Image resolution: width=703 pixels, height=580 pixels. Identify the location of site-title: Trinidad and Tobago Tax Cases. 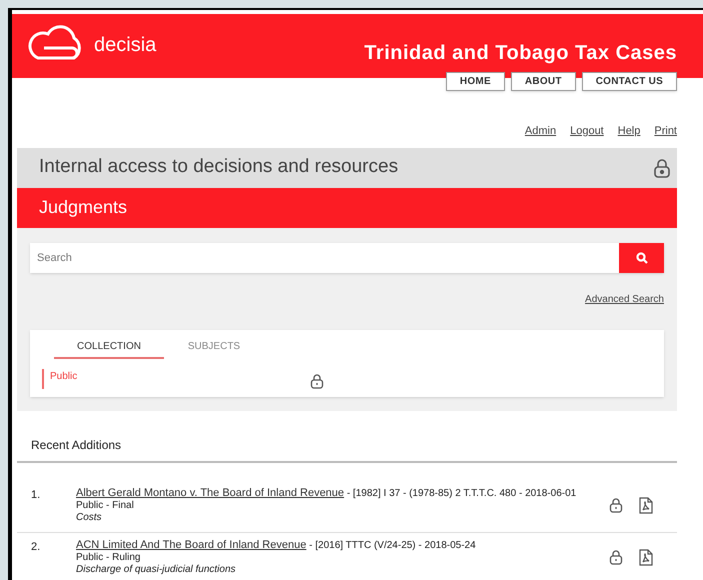
(520, 53).